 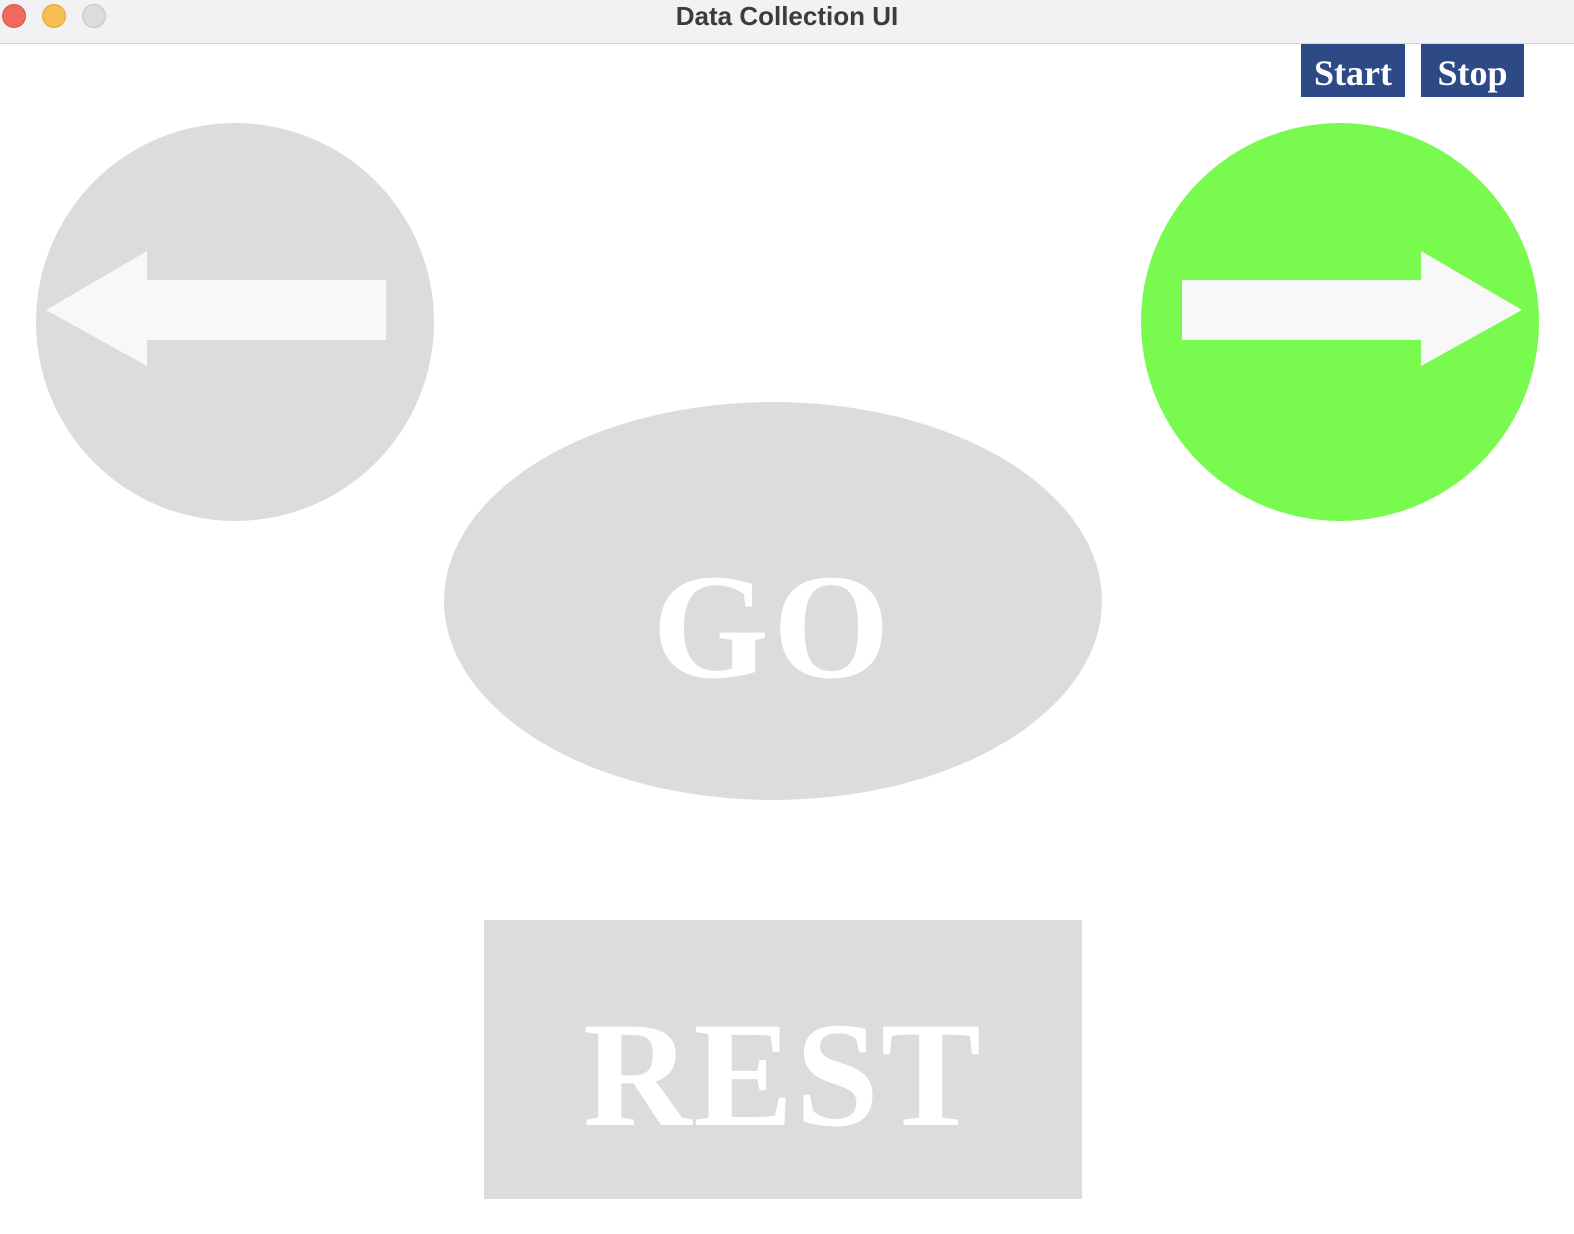 I want to click on title-bar: Data Collection UI, so click(x=787, y=22).